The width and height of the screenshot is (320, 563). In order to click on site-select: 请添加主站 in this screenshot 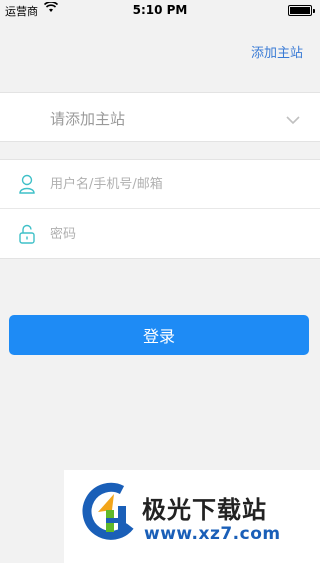, I will do `click(160, 117)`.